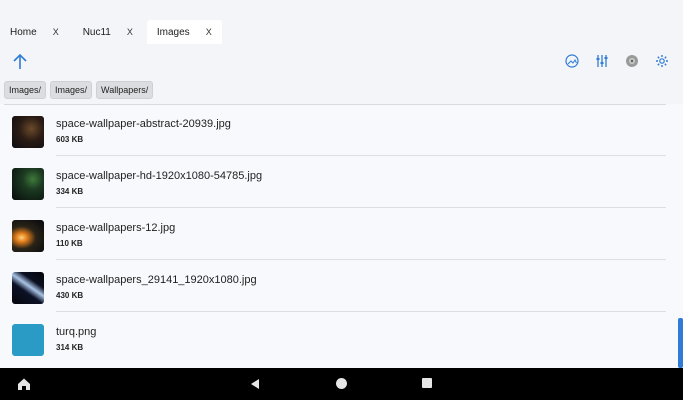 The width and height of the screenshot is (683, 400). I want to click on status-bar, so click(341, 9).